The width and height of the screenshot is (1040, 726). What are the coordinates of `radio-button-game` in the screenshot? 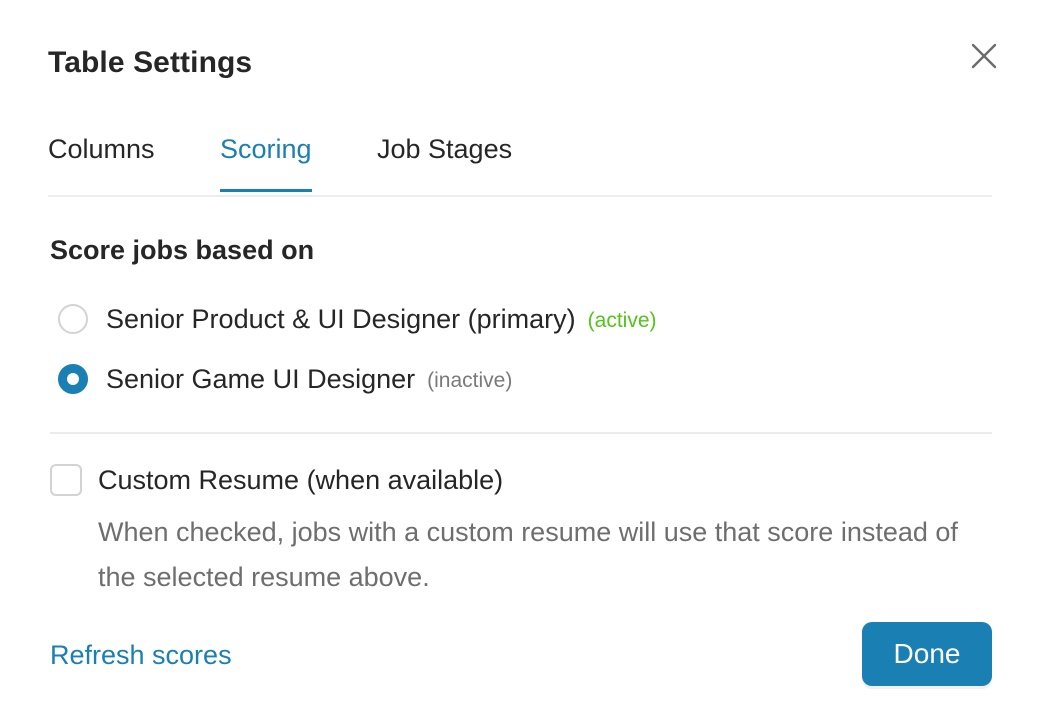 It's located at (73, 379).